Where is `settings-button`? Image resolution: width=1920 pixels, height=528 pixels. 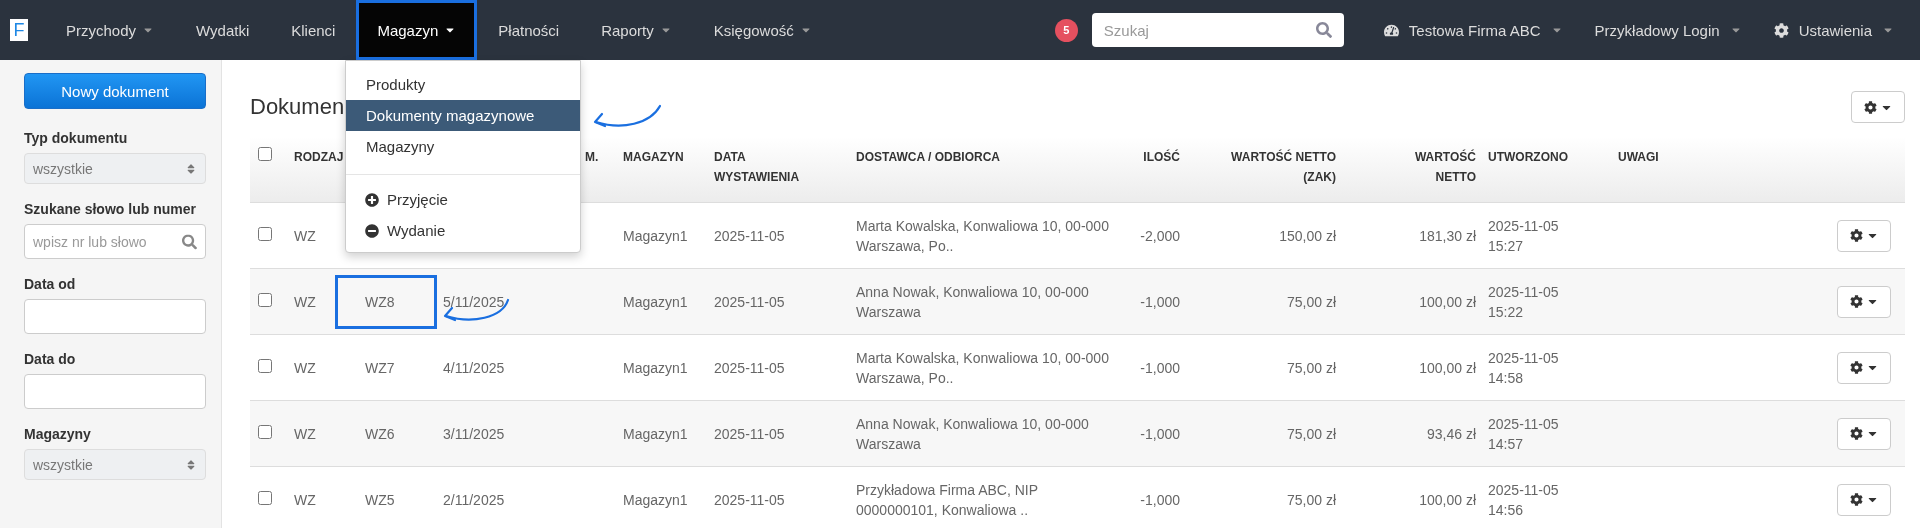
settings-button is located at coordinates (1878, 107).